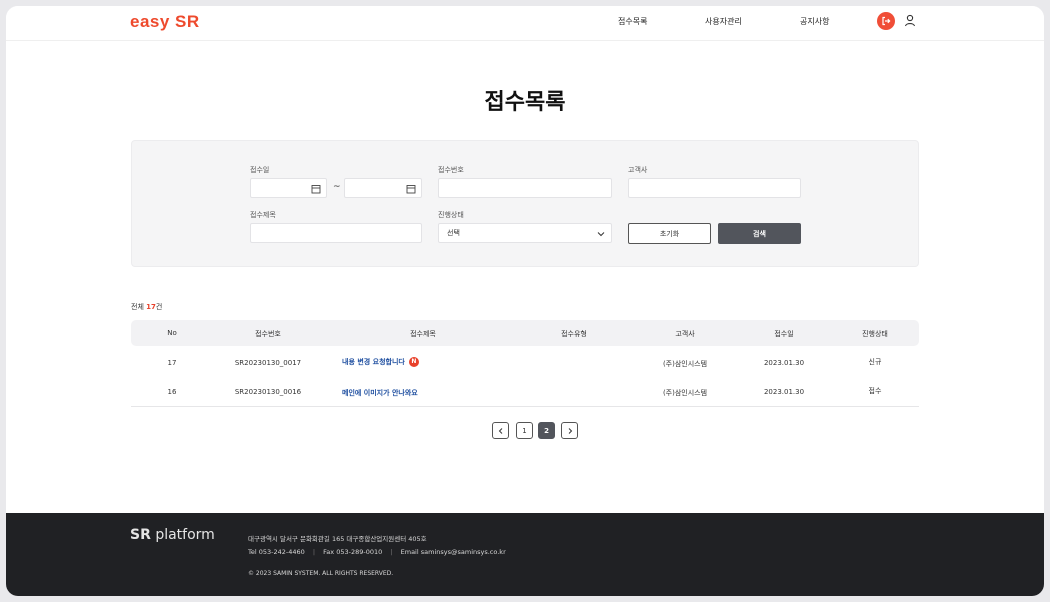 The image size is (1050, 602). What do you see at coordinates (525, 102) in the screenshot?
I see `page-title: 접수목록` at bounding box center [525, 102].